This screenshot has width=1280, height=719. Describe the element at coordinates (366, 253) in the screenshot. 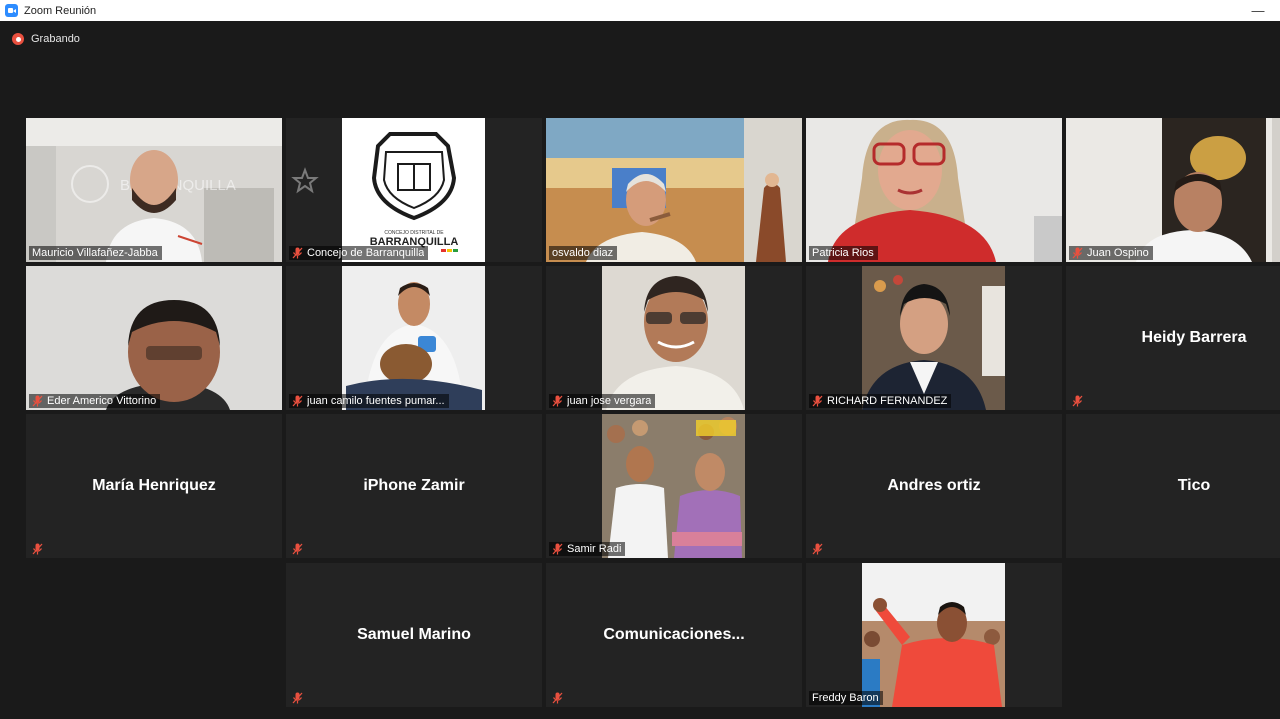

I see `participant-name: Concejo de Barranquilla` at that location.